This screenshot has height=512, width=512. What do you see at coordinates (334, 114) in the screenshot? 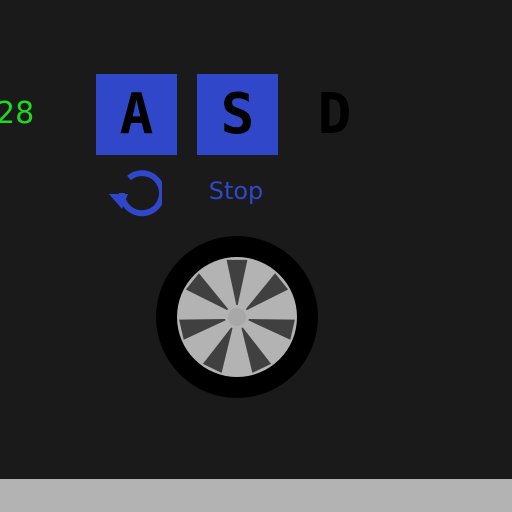
I see `key-d-button: D` at bounding box center [334, 114].